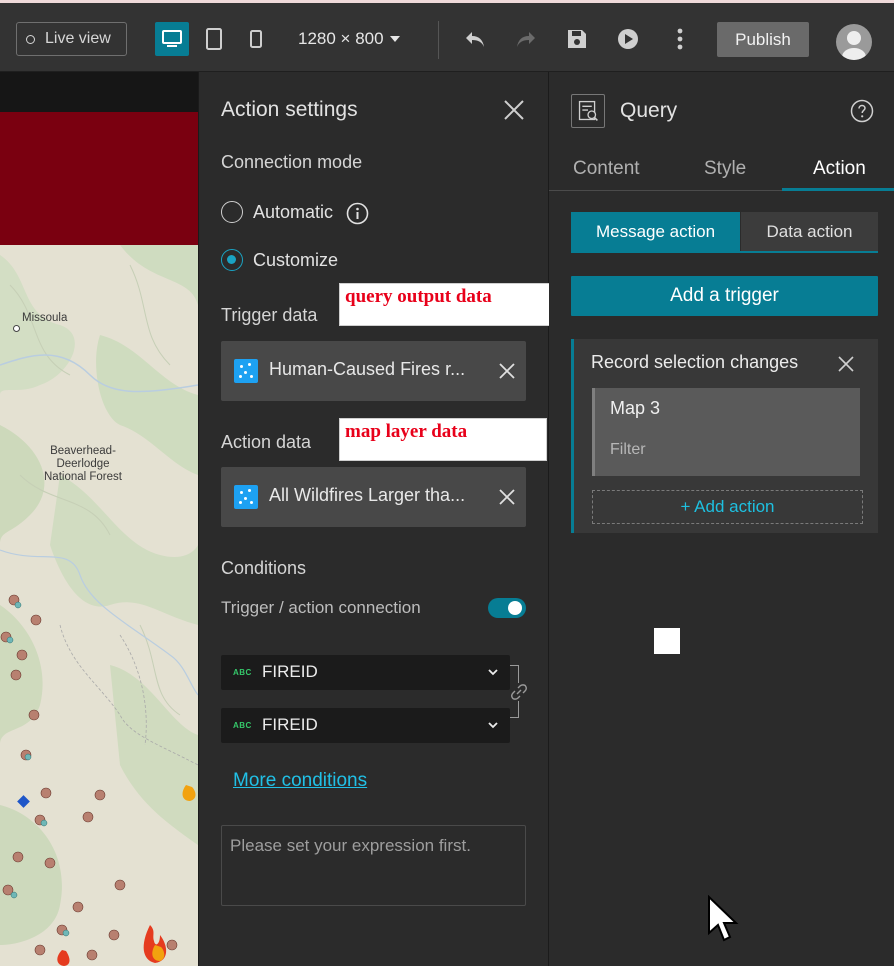 The image size is (894, 966). Describe the element at coordinates (635, 408) in the screenshot. I see `action-target: Map 3` at that location.